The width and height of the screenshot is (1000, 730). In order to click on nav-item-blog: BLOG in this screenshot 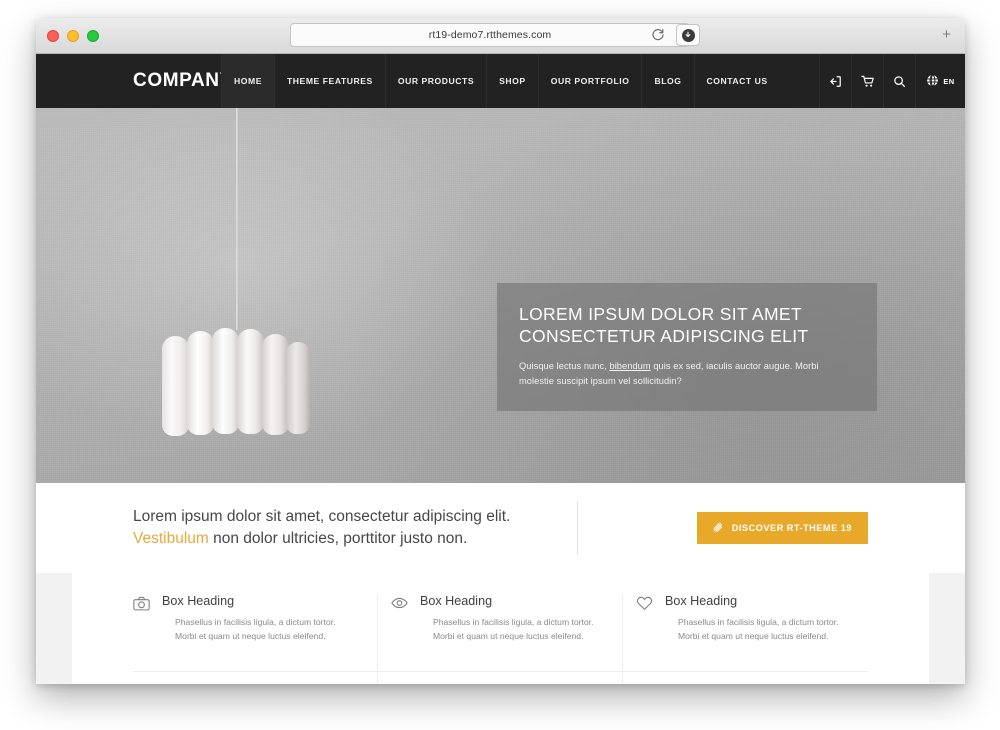, I will do `click(667, 81)`.